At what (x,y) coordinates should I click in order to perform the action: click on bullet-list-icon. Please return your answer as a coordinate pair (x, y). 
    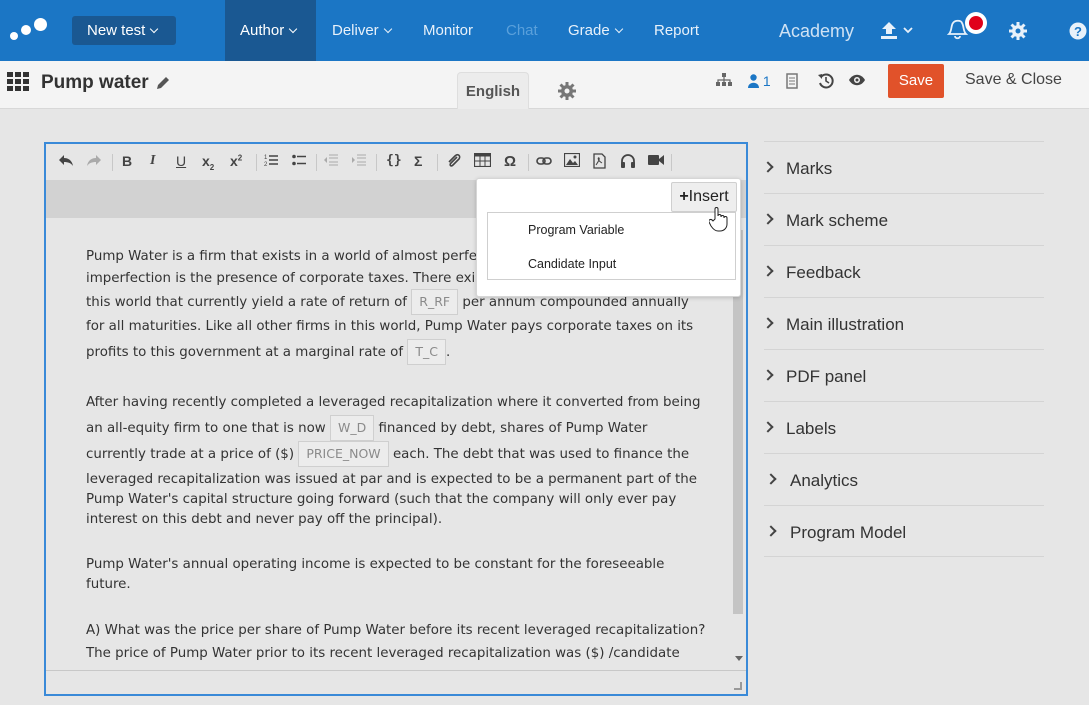
    Looking at the image, I should click on (299, 161).